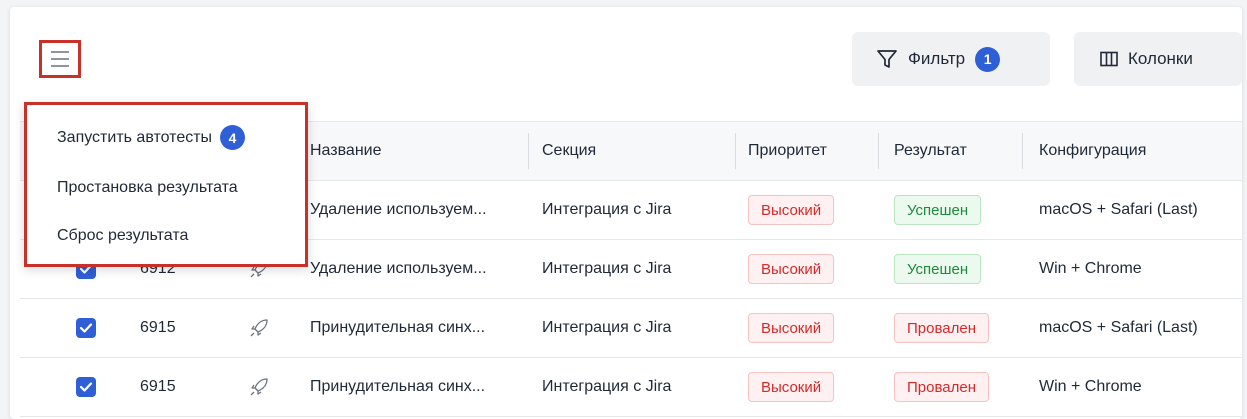 The width and height of the screenshot is (1247, 419). I want to click on filter-icon, so click(887, 59).